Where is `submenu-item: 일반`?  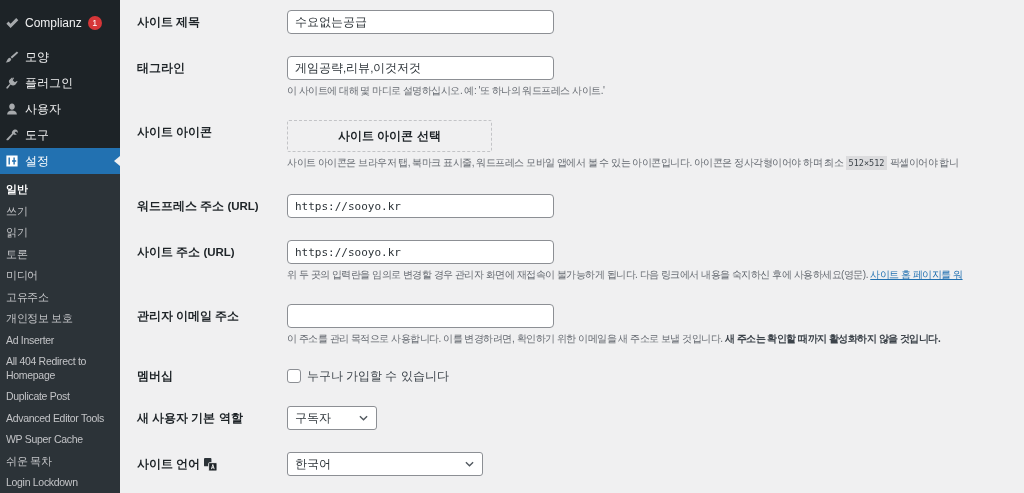
submenu-item: 일반 is located at coordinates (60, 190).